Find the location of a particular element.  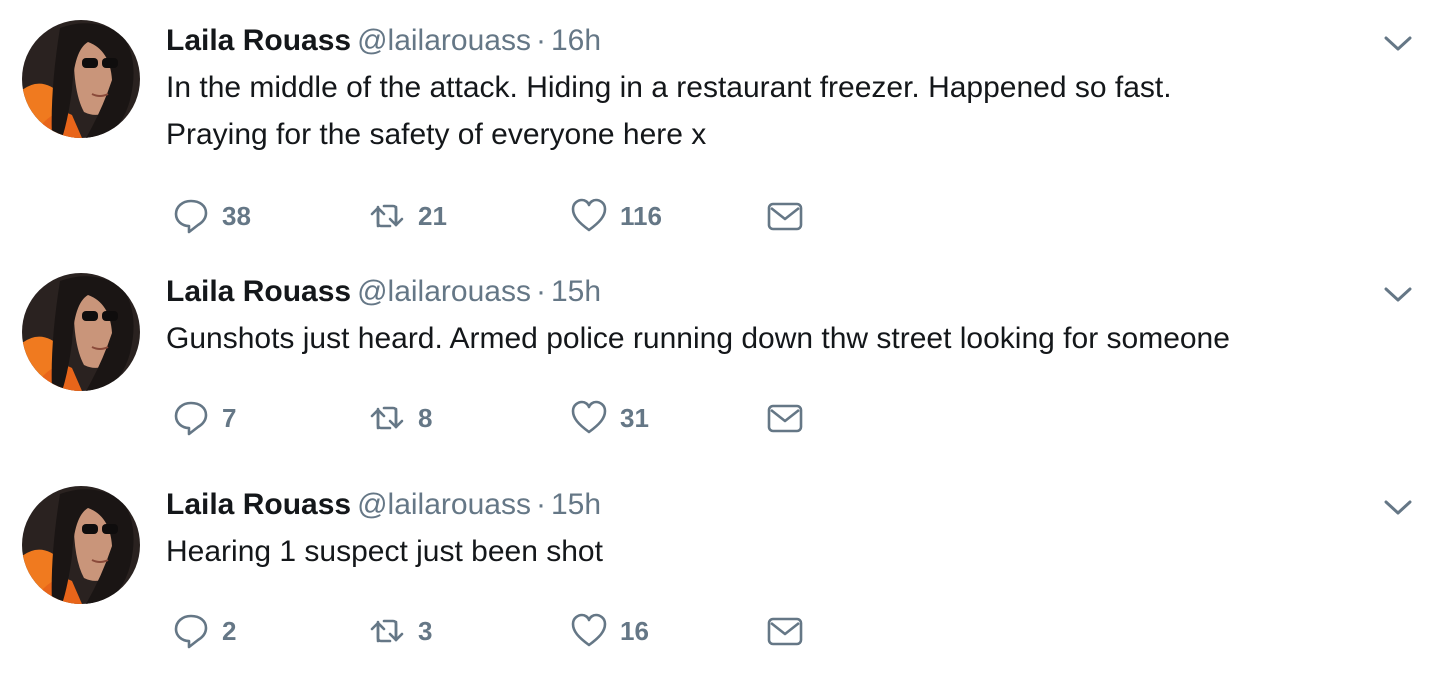

reply-count: 7 is located at coordinates (229, 417).